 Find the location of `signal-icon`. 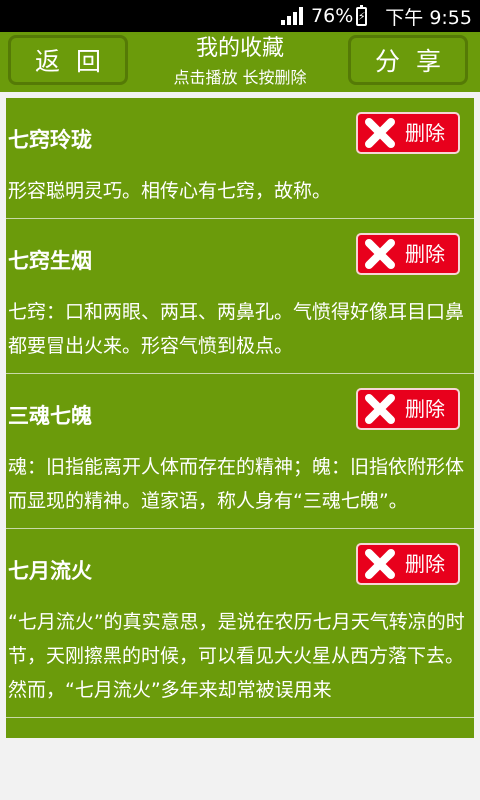

signal-icon is located at coordinates (292, 16).